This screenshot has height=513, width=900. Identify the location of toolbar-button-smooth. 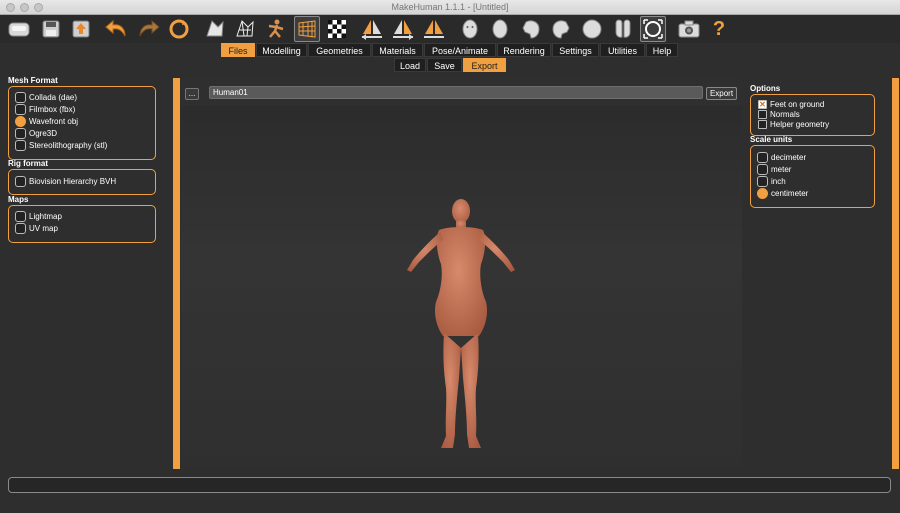
(215, 29).